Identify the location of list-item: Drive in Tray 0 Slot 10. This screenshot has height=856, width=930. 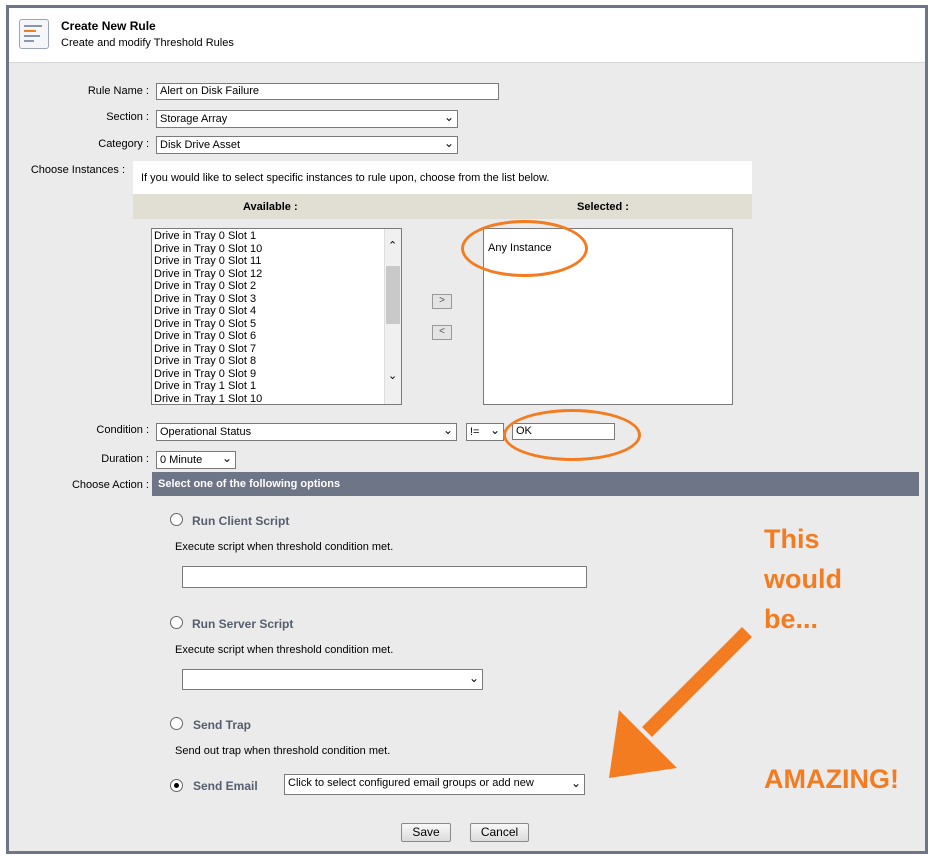
(268, 249).